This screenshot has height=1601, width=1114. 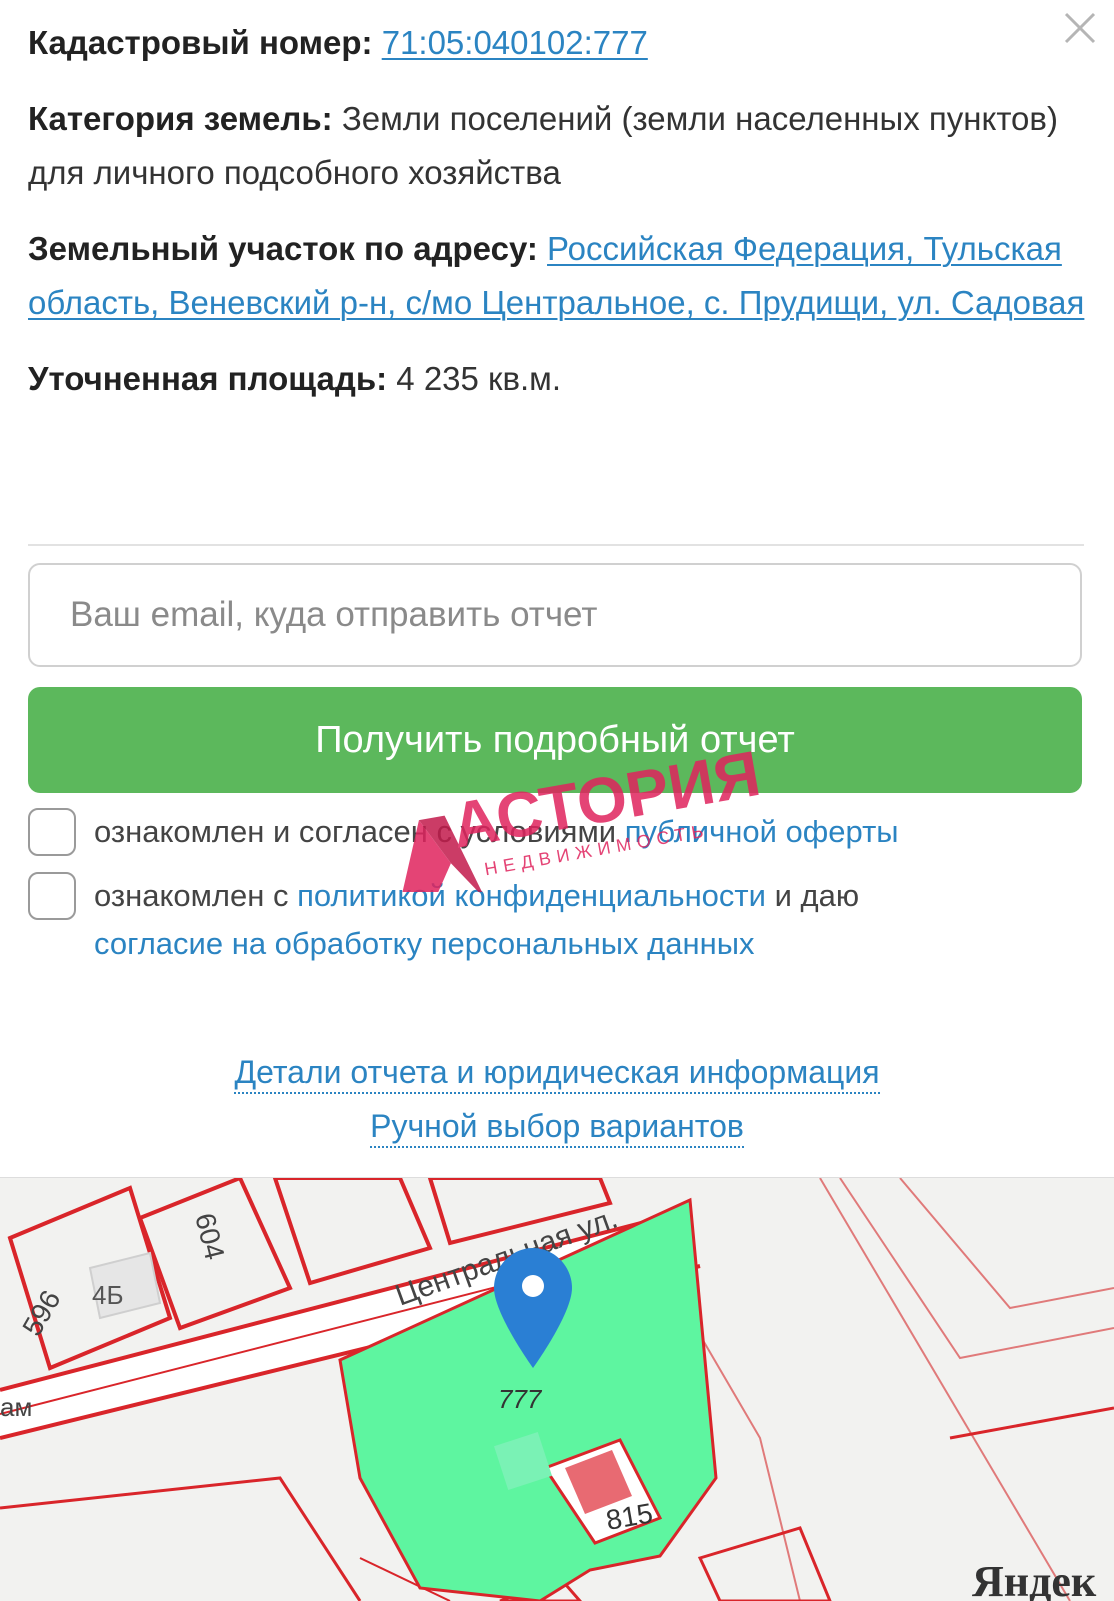 I want to click on area-value: 4 235 кв.м., so click(x=479, y=378).